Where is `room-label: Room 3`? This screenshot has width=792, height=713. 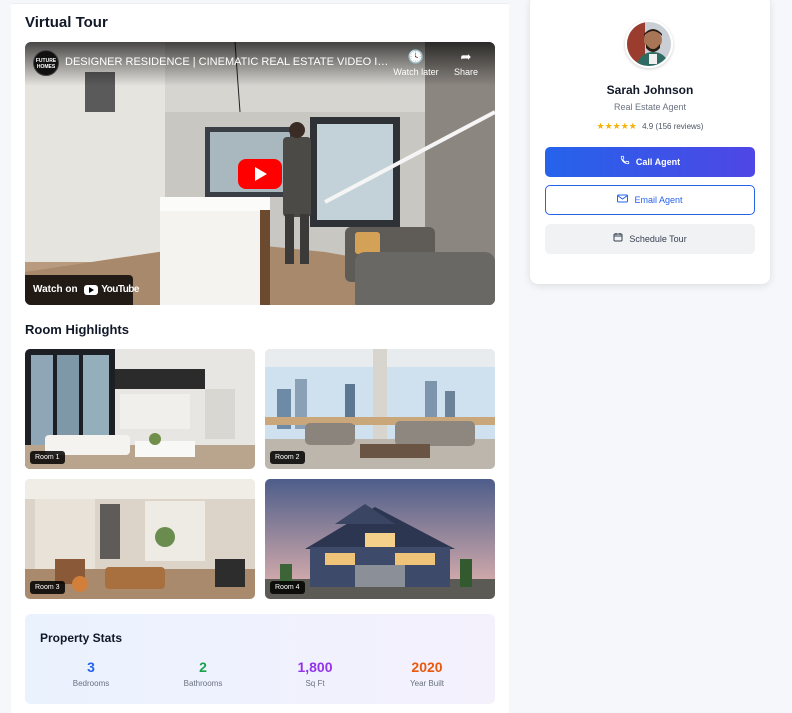
room-label: Room 3 is located at coordinates (47, 587).